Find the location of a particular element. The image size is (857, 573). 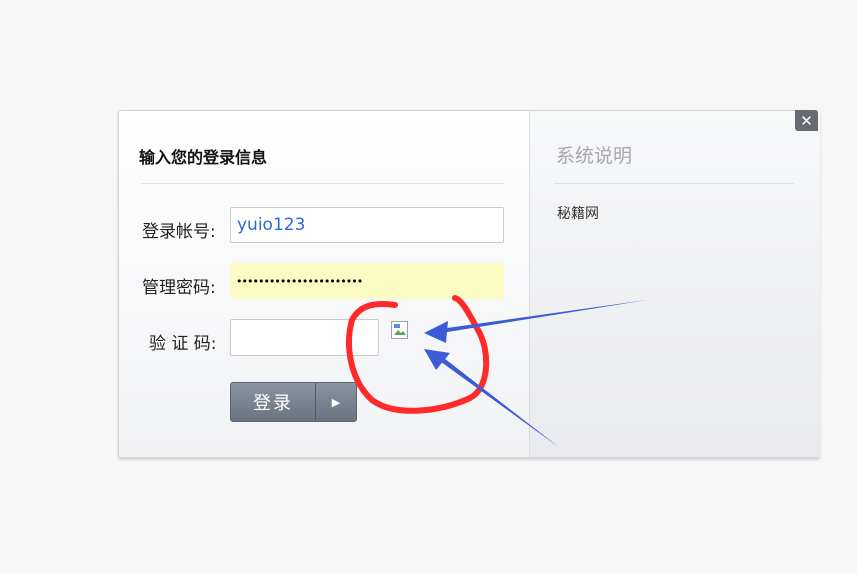

password-label: 管理密码: is located at coordinates (179, 288).